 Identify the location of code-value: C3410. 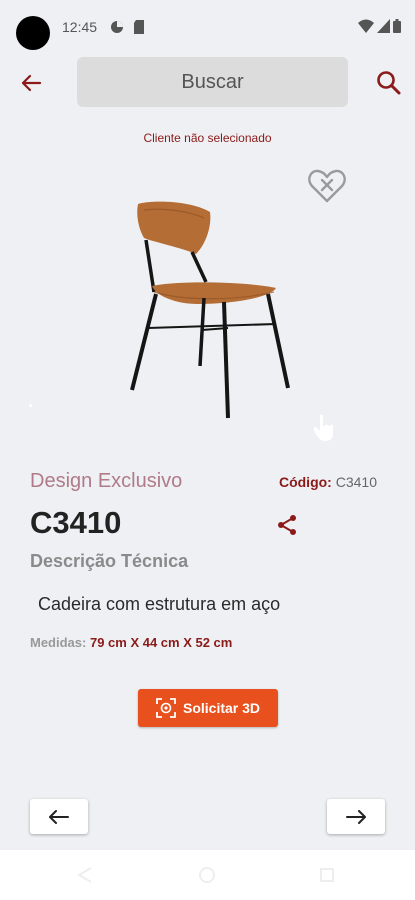
(356, 482).